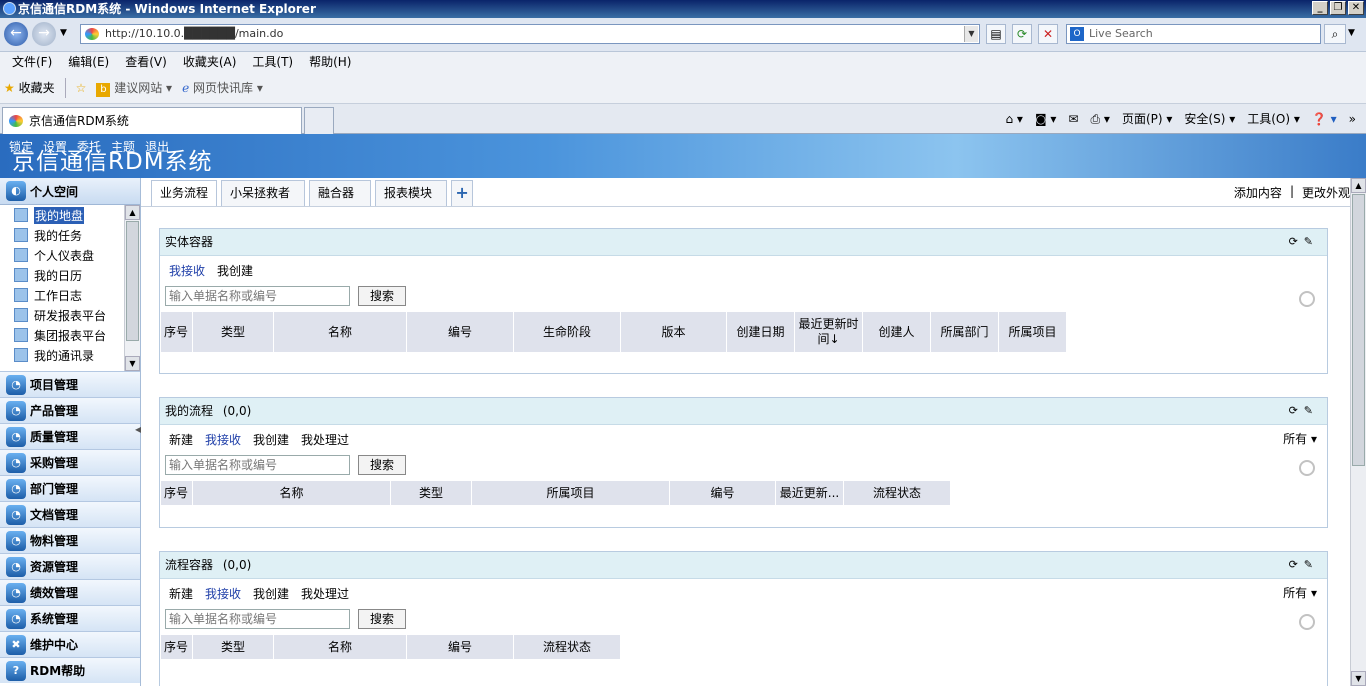 Image resolution: width=1366 pixels, height=686 pixels. What do you see at coordinates (70, 566) in the screenshot?
I see `sidebar-cat-resource: ◔ 资源管理` at bounding box center [70, 566].